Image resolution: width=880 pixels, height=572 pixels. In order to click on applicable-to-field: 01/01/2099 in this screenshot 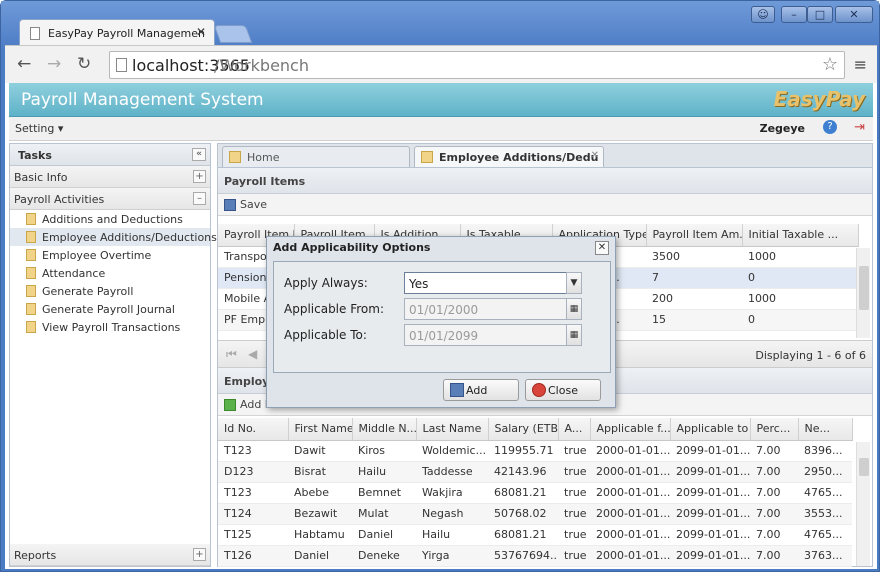, I will do `click(493, 335)`.